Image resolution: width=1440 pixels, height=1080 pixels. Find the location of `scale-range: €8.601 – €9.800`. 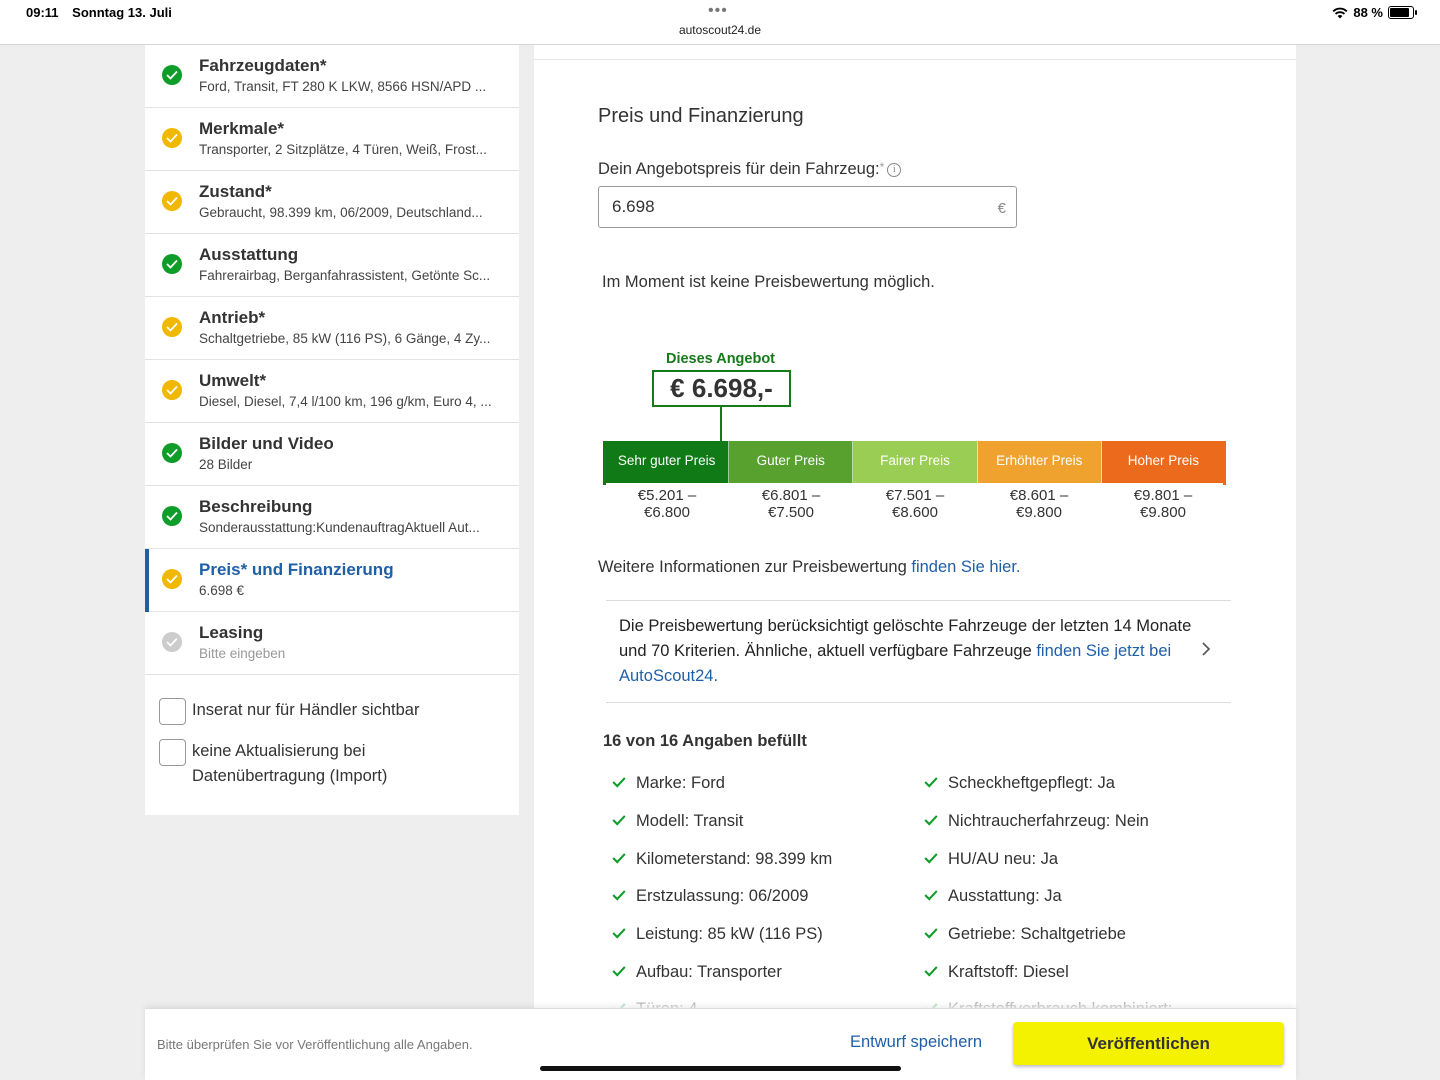

scale-range: €8.601 – €9.800 is located at coordinates (1039, 504).